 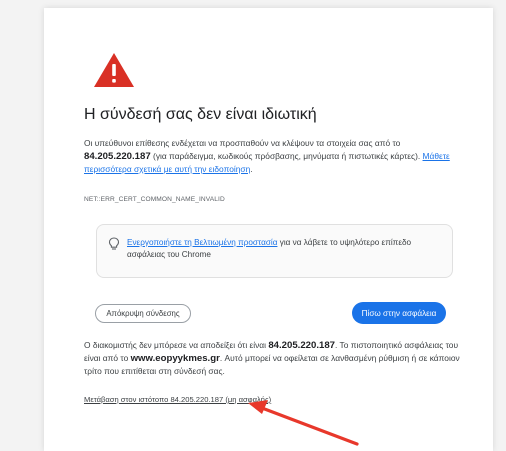 What do you see at coordinates (117, 156) in the screenshot?
I see `intro-host: 84.205.220.187` at bounding box center [117, 156].